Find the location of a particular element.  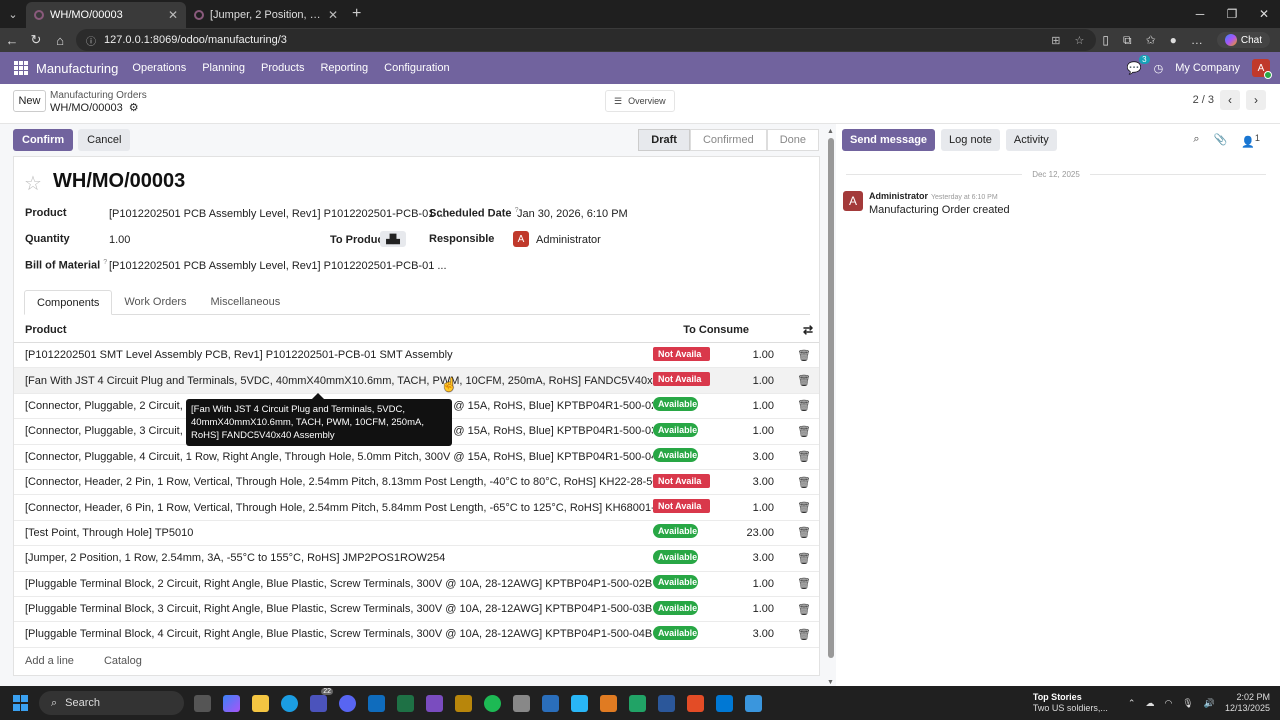

catalog-link: Catalog is located at coordinates (123, 661).